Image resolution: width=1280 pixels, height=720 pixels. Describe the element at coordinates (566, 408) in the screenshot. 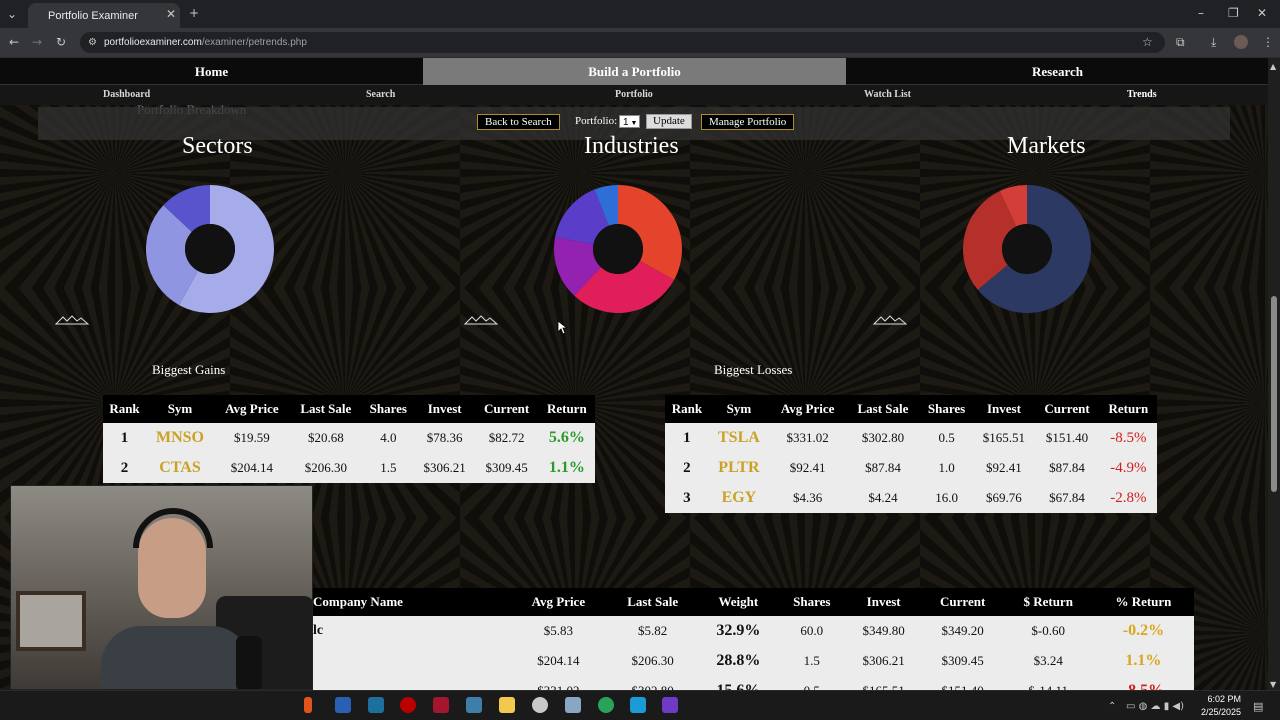

I see `col-return: Return` at that location.